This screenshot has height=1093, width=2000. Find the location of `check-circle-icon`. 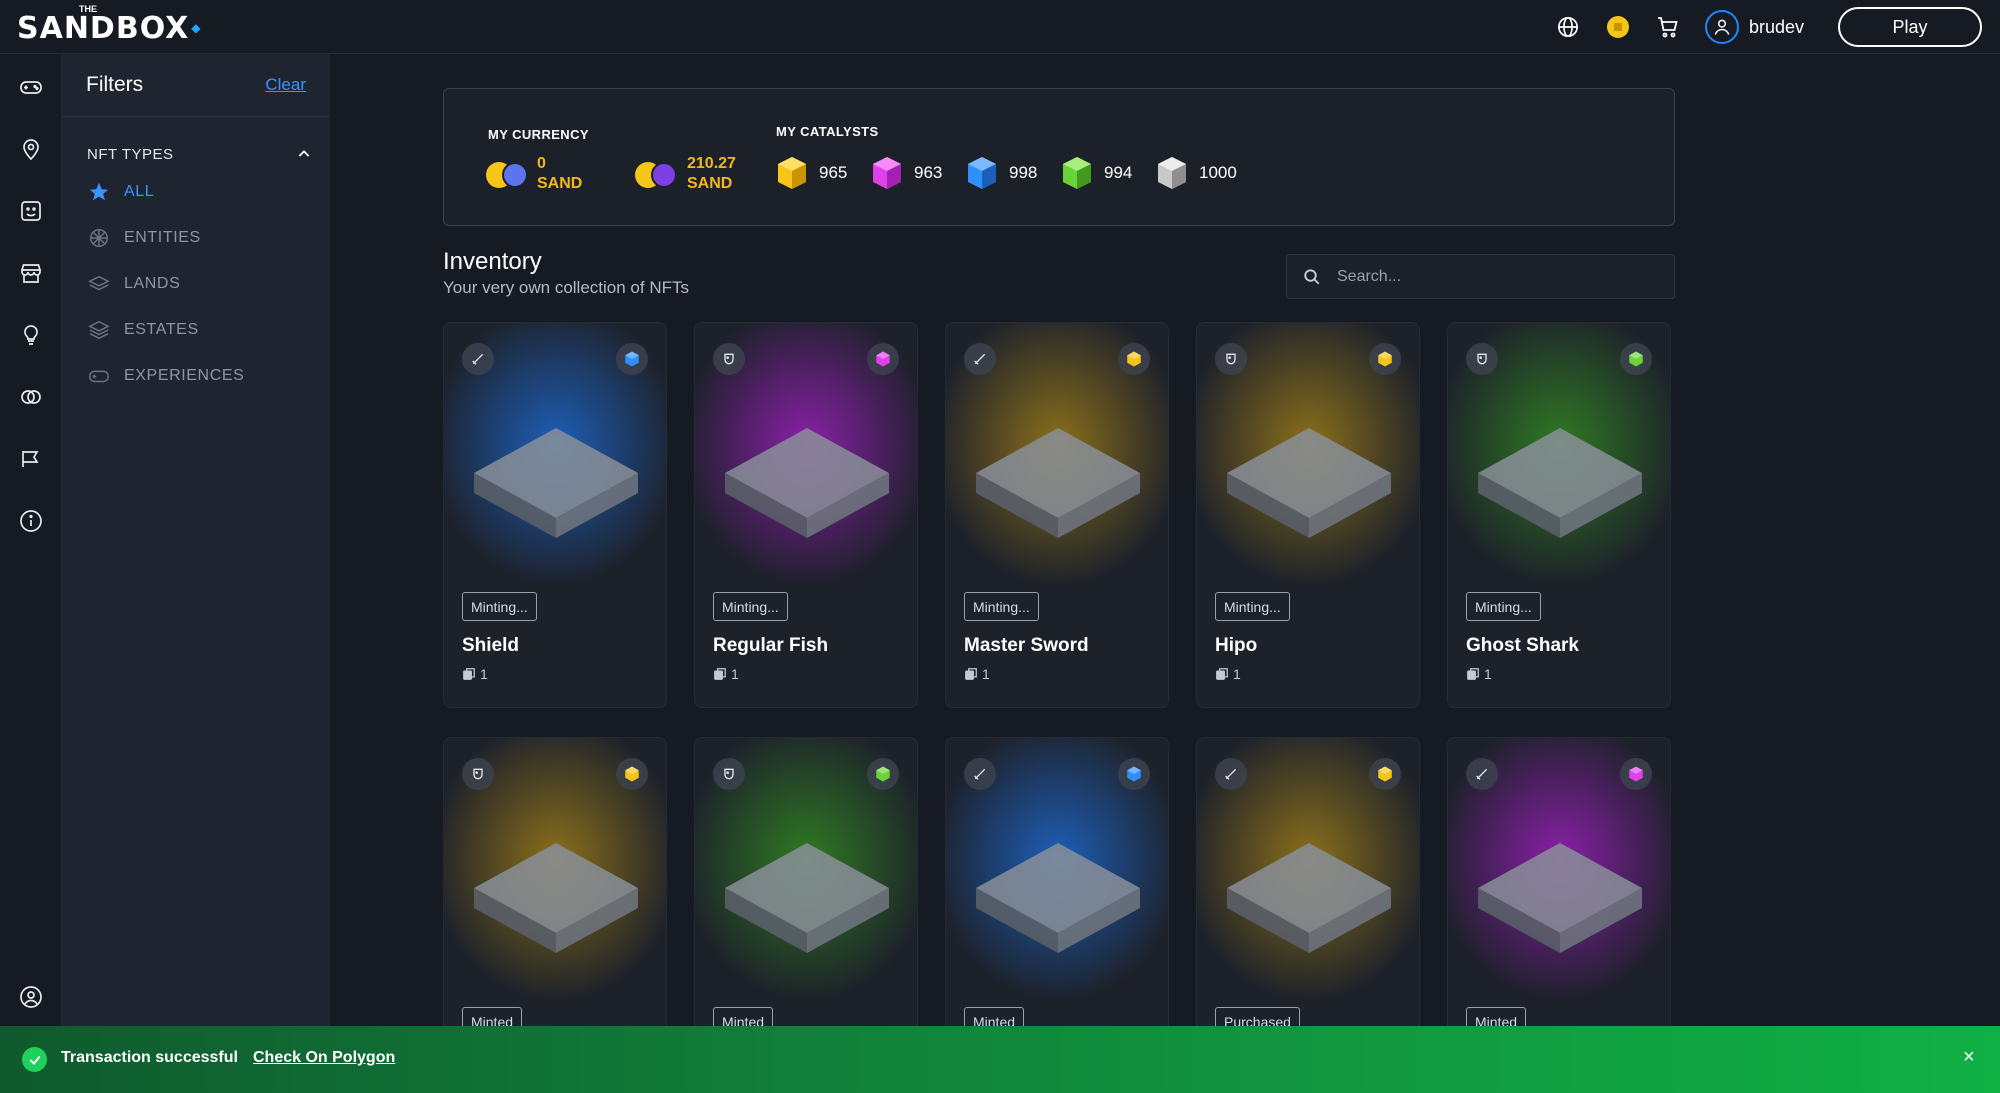

check-circle-icon is located at coordinates (34, 1059).